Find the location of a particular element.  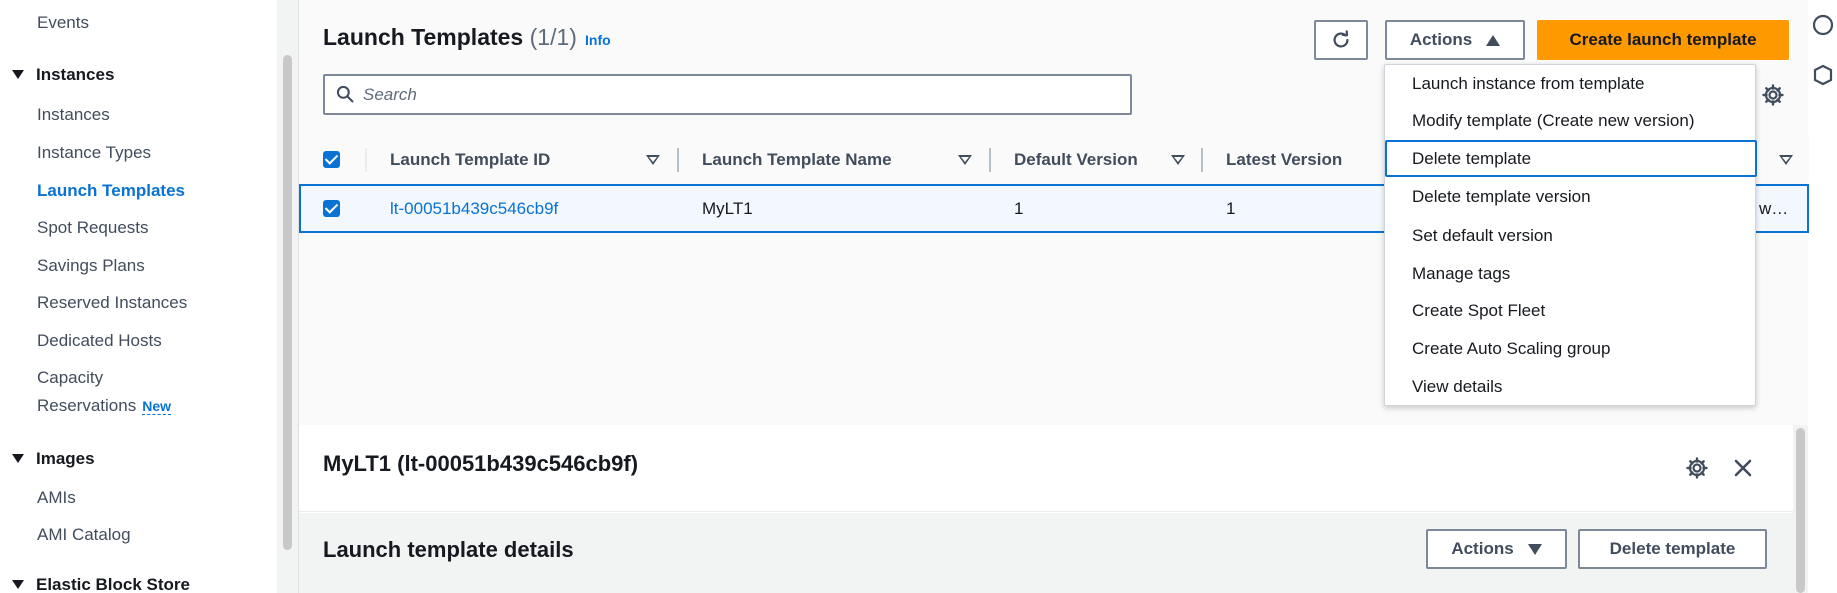

sidebar-section-images: Images is located at coordinates (53, 459).